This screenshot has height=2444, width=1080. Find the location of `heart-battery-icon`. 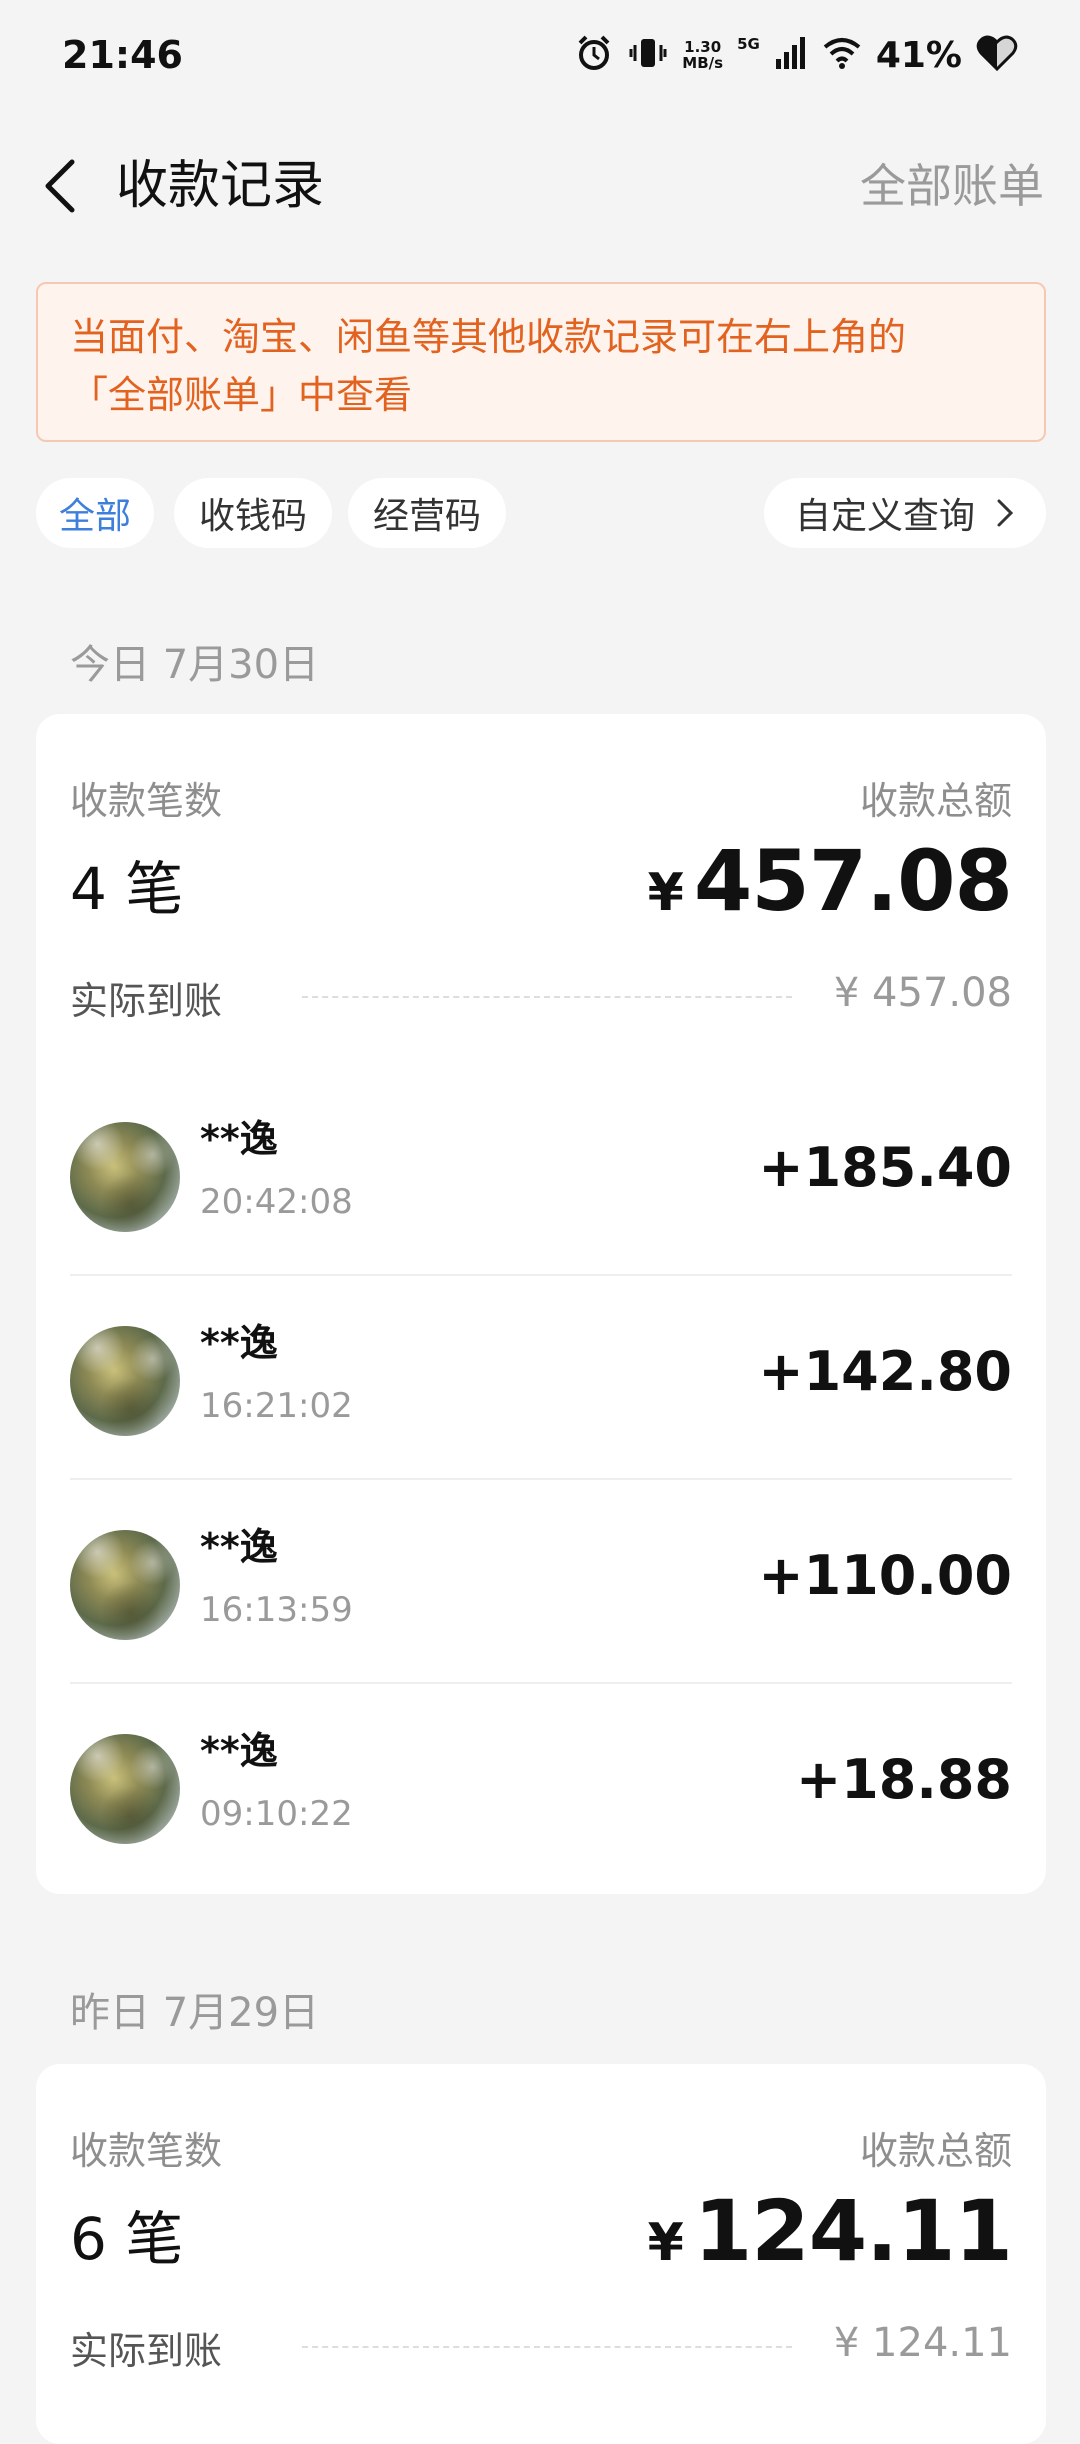

heart-battery-icon is located at coordinates (997, 55).